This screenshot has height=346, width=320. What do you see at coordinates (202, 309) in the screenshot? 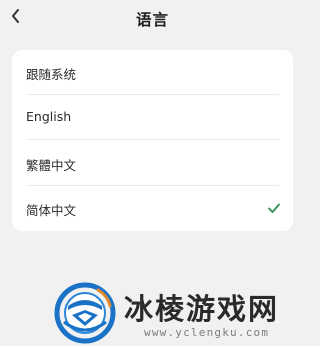
I see `watermark-text: 冰棱游戏网` at bounding box center [202, 309].